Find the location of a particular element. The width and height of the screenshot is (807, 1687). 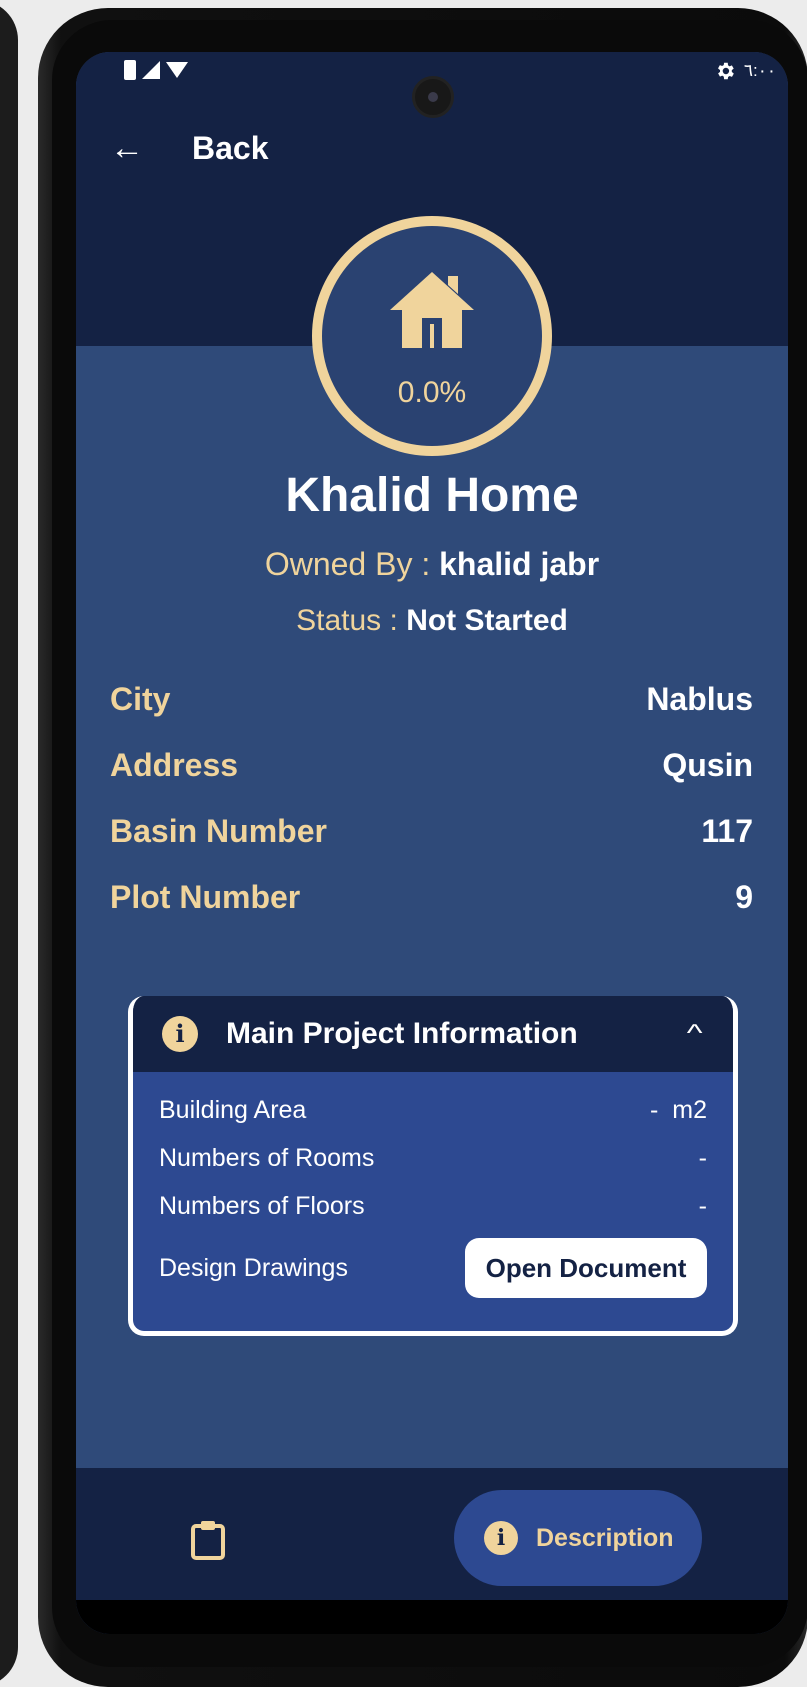

back-button: ← Back is located at coordinates (189, 148).